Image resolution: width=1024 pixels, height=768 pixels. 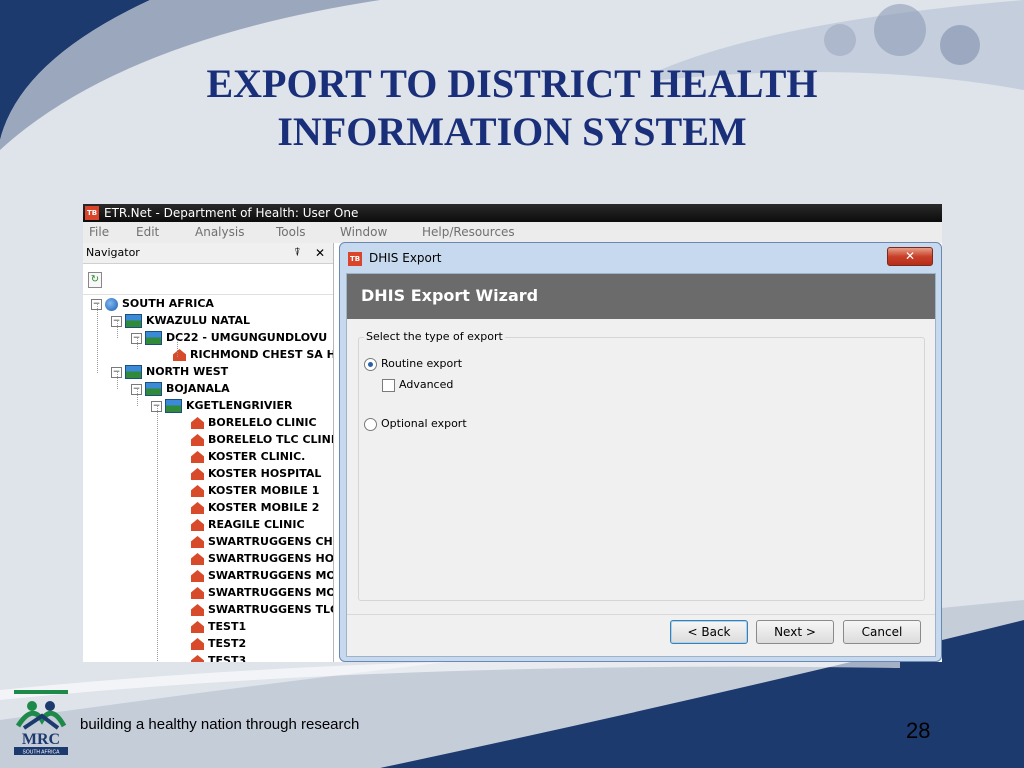 What do you see at coordinates (512, 83) in the screenshot?
I see `slide-title-line-1: EXPORT TO DISTRICT HEALTH` at bounding box center [512, 83].